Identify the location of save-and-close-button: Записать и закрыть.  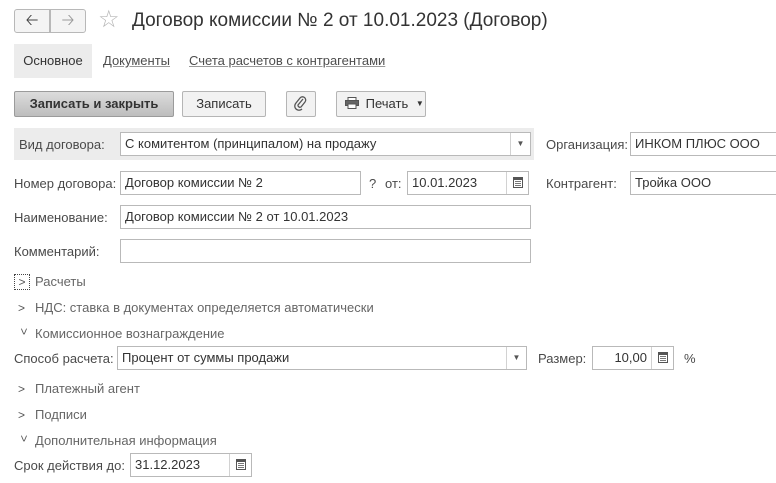
(94, 104).